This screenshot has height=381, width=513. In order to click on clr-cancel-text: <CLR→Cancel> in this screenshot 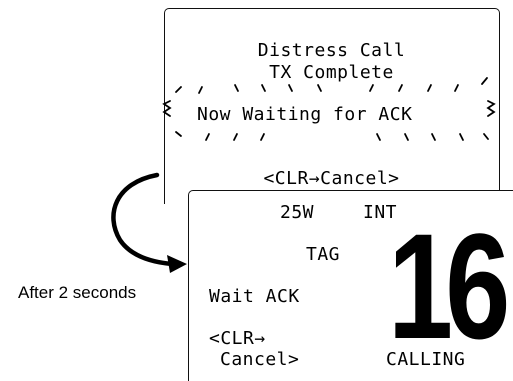, I will do `click(331, 178)`.